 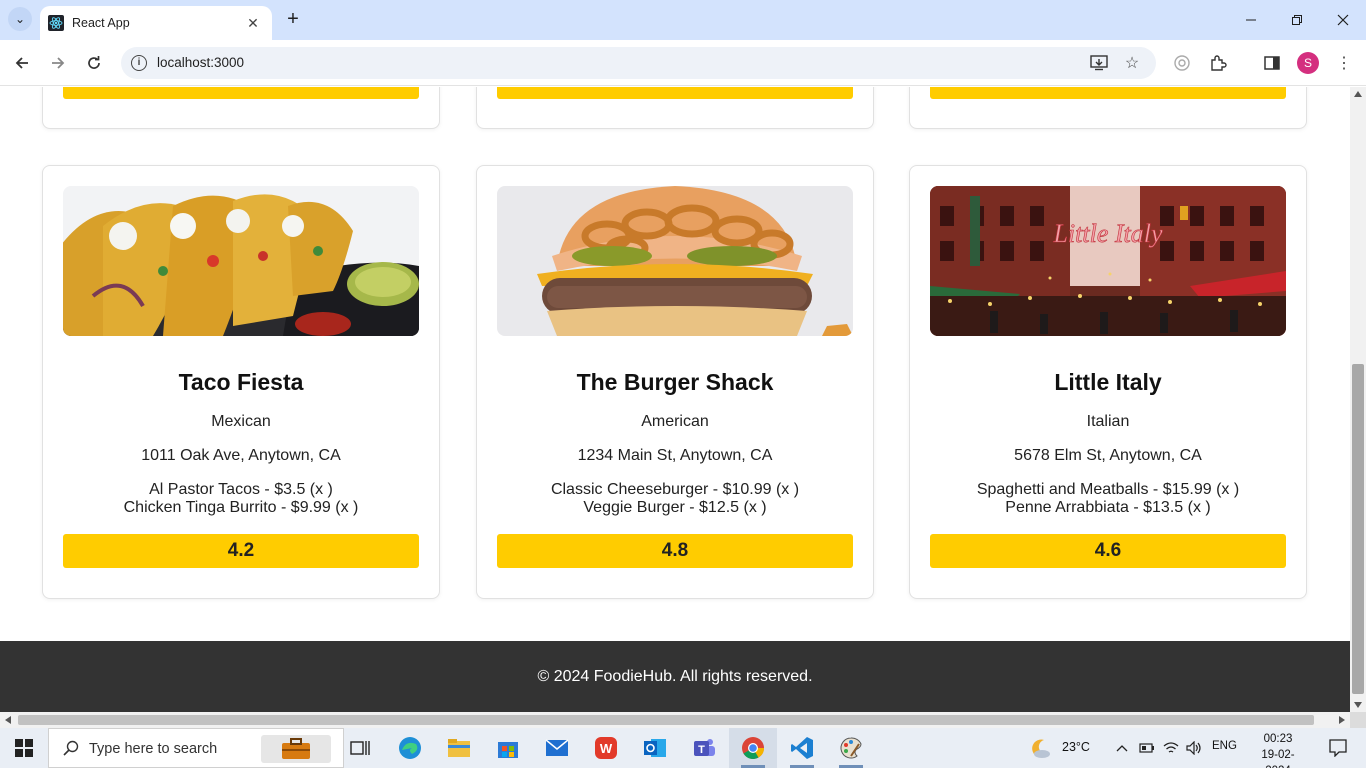 What do you see at coordinates (410, 748) in the screenshot?
I see `edge-browser-icon` at bounding box center [410, 748].